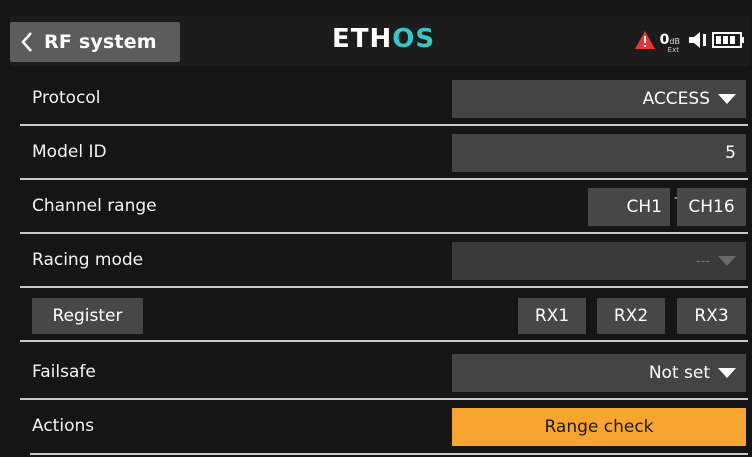  I want to click on rx2-label: RX2, so click(631, 316).